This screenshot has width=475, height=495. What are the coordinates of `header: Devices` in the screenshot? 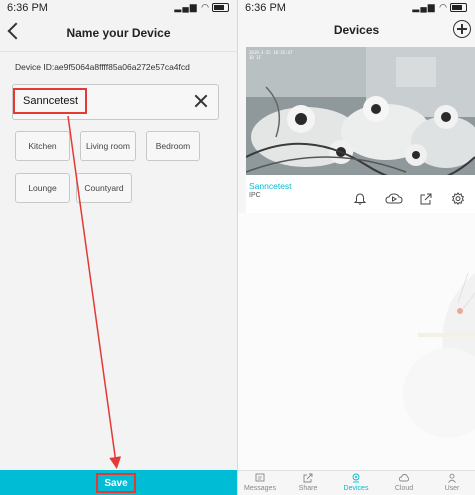 It's located at (356, 31).